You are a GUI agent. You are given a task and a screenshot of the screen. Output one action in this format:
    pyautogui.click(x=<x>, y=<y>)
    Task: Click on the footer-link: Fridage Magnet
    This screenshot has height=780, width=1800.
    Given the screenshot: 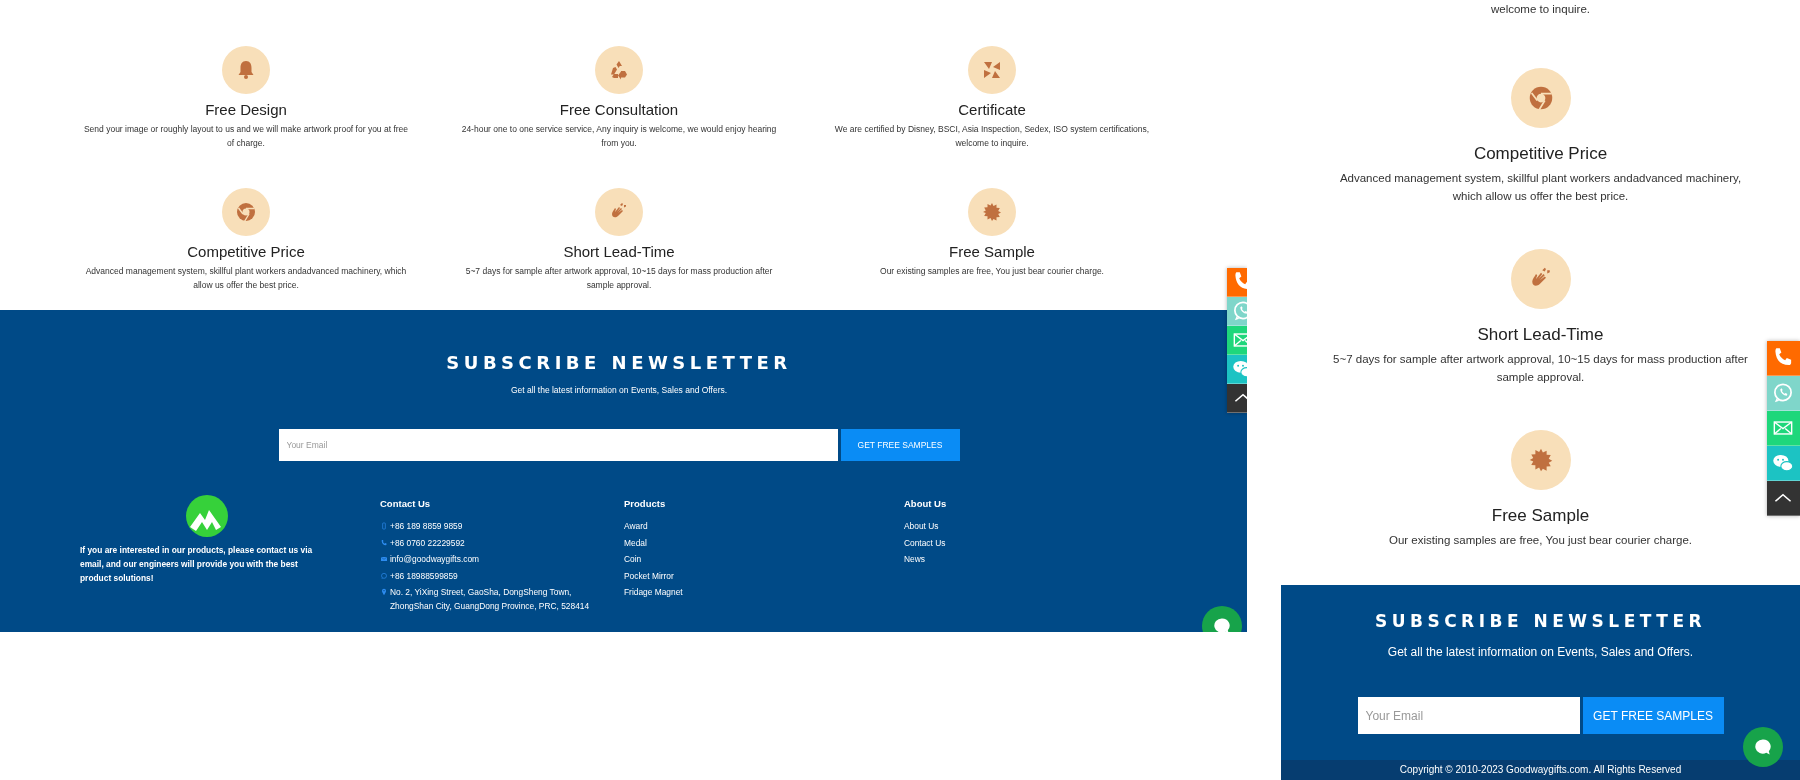 What is the action you would take?
    pyautogui.click(x=653, y=592)
    